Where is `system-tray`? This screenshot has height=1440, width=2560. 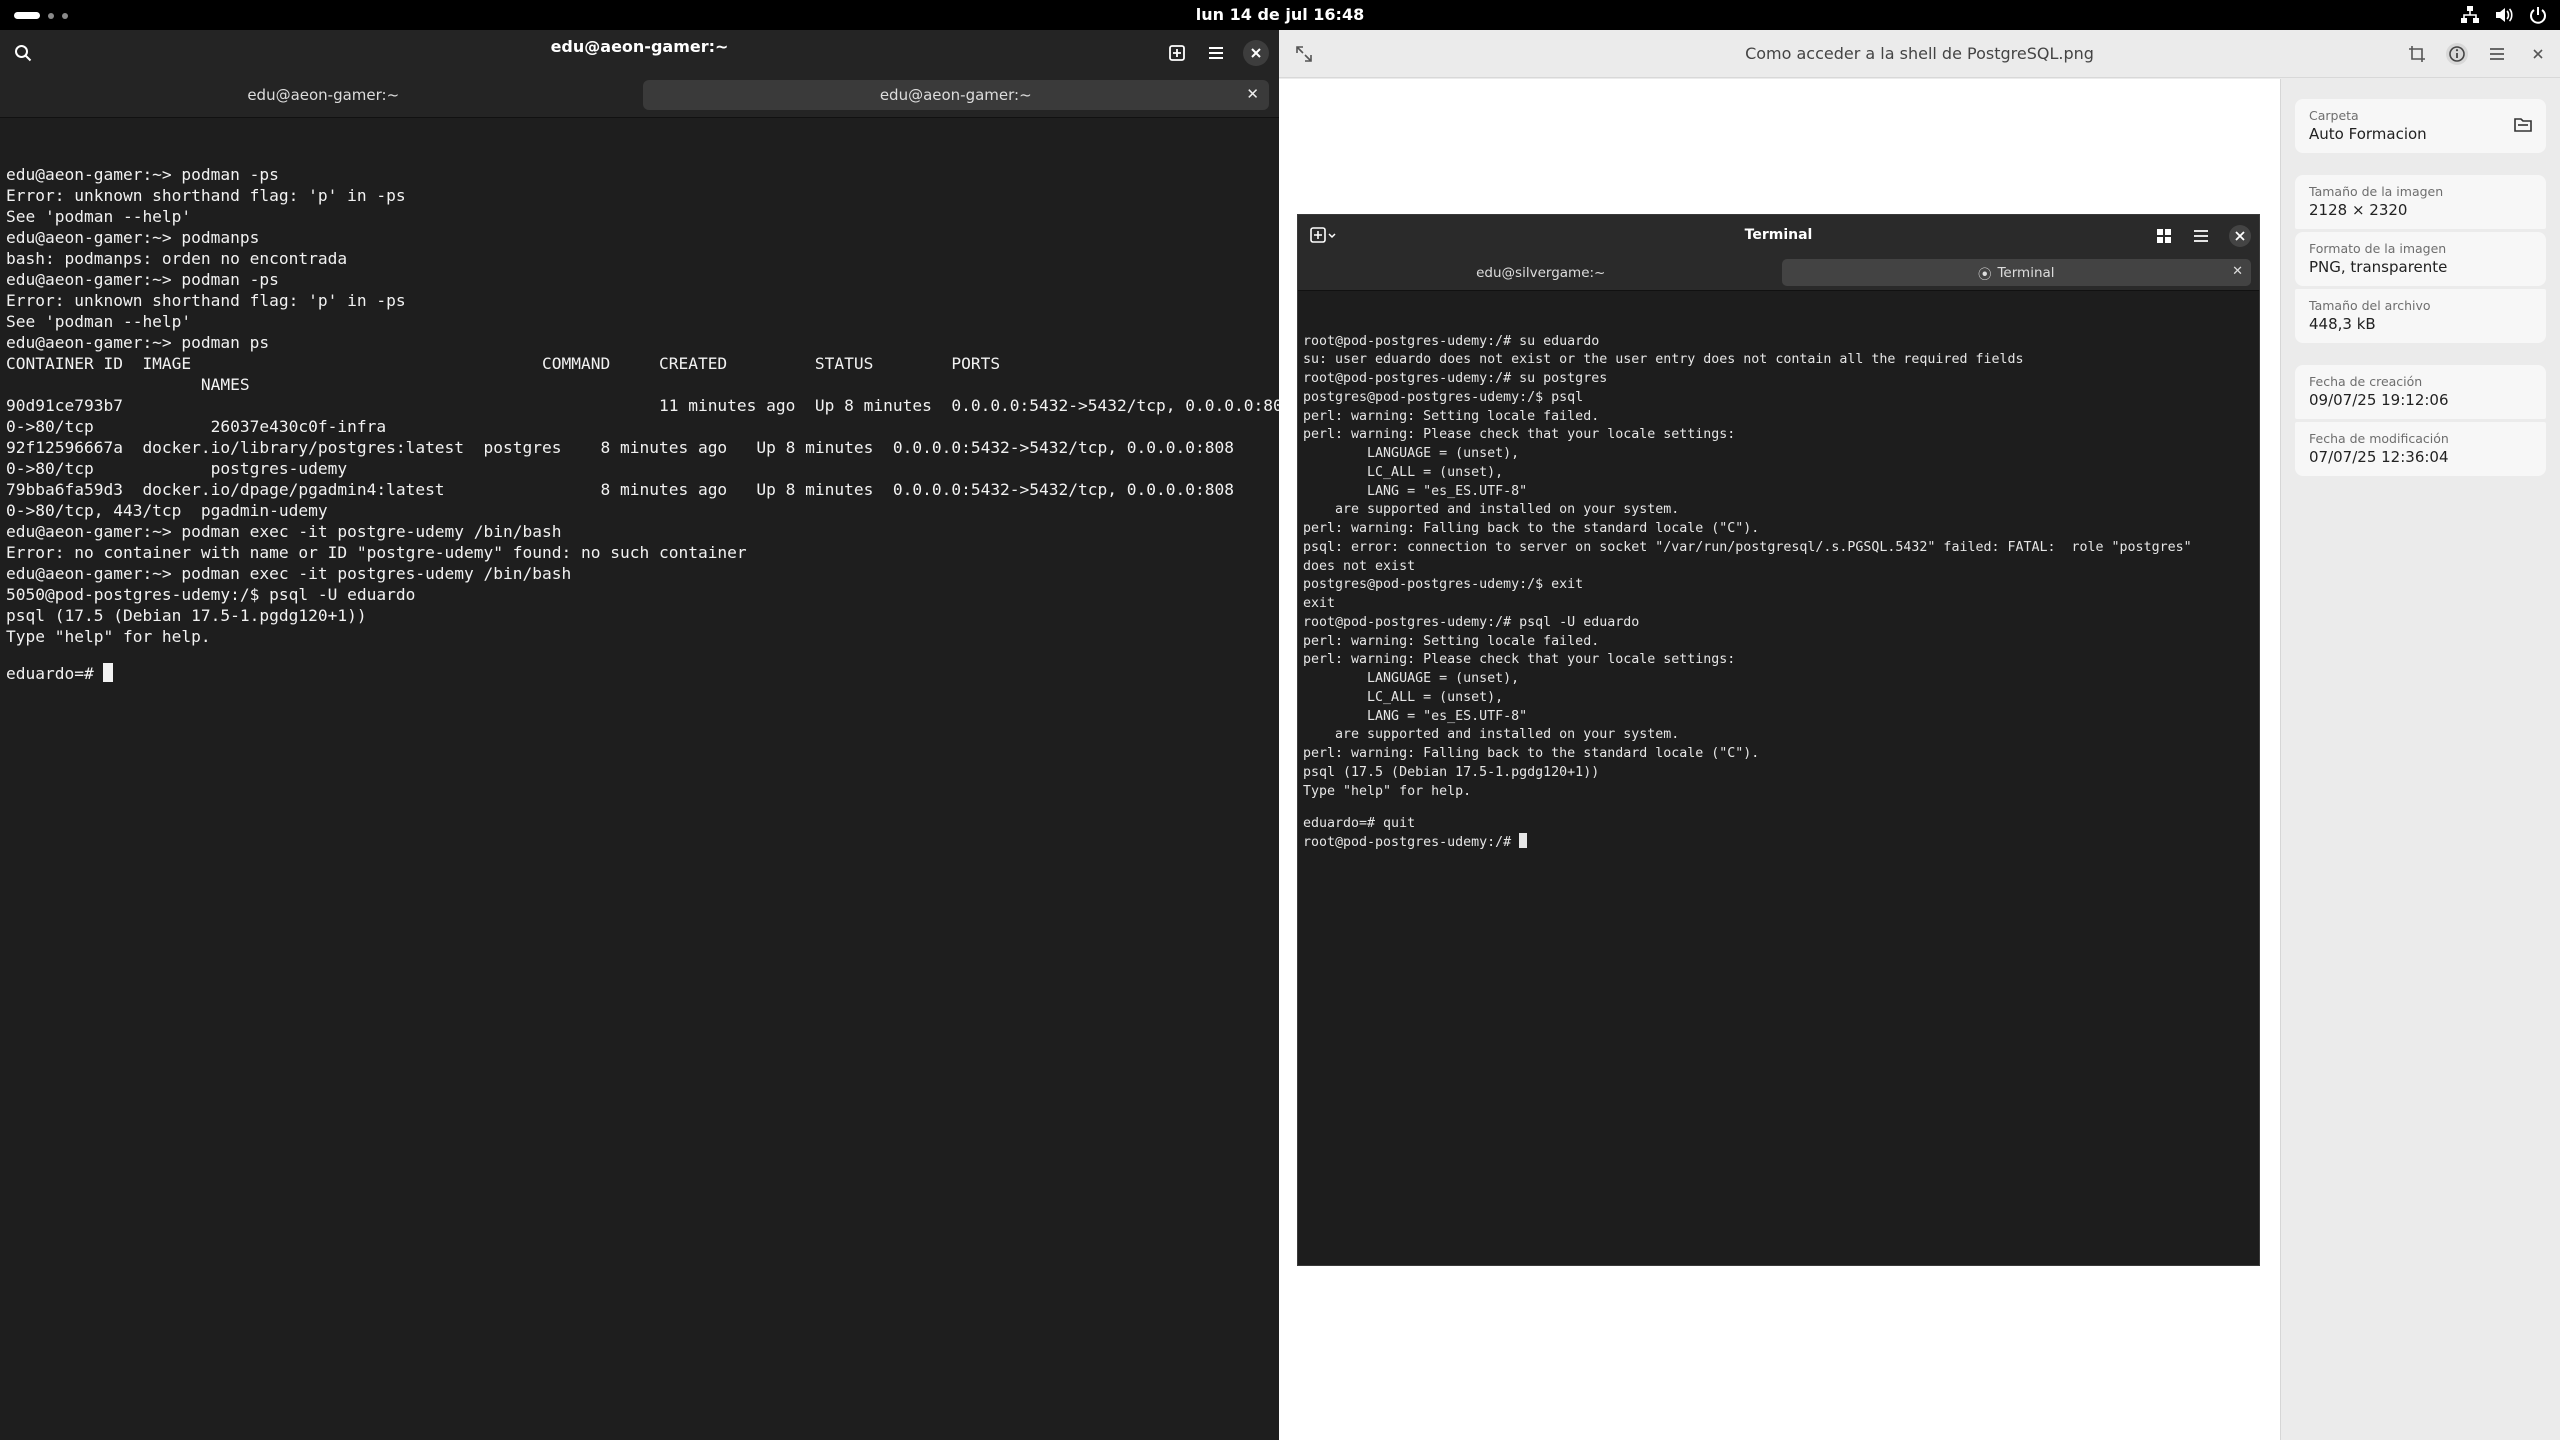 system-tray is located at coordinates (2504, 15).